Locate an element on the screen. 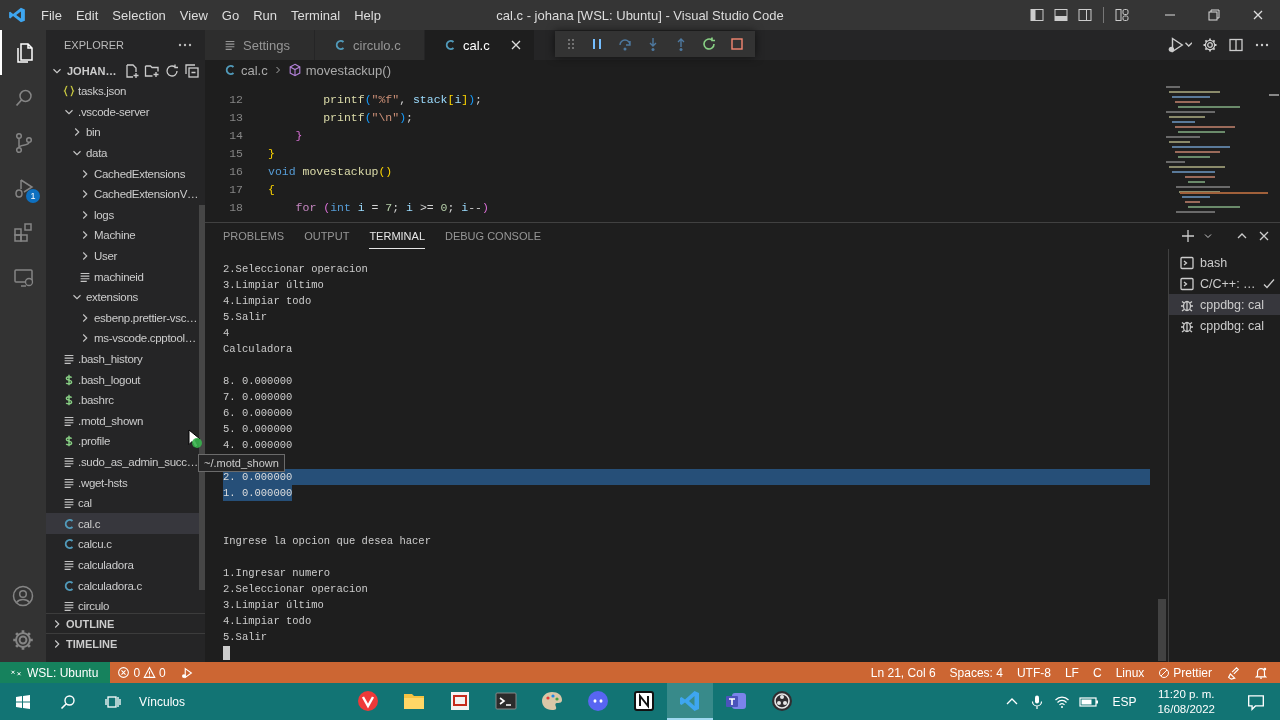 The image size is (1280, 720). tree-item: Machine is located at coordinates (122, 235).